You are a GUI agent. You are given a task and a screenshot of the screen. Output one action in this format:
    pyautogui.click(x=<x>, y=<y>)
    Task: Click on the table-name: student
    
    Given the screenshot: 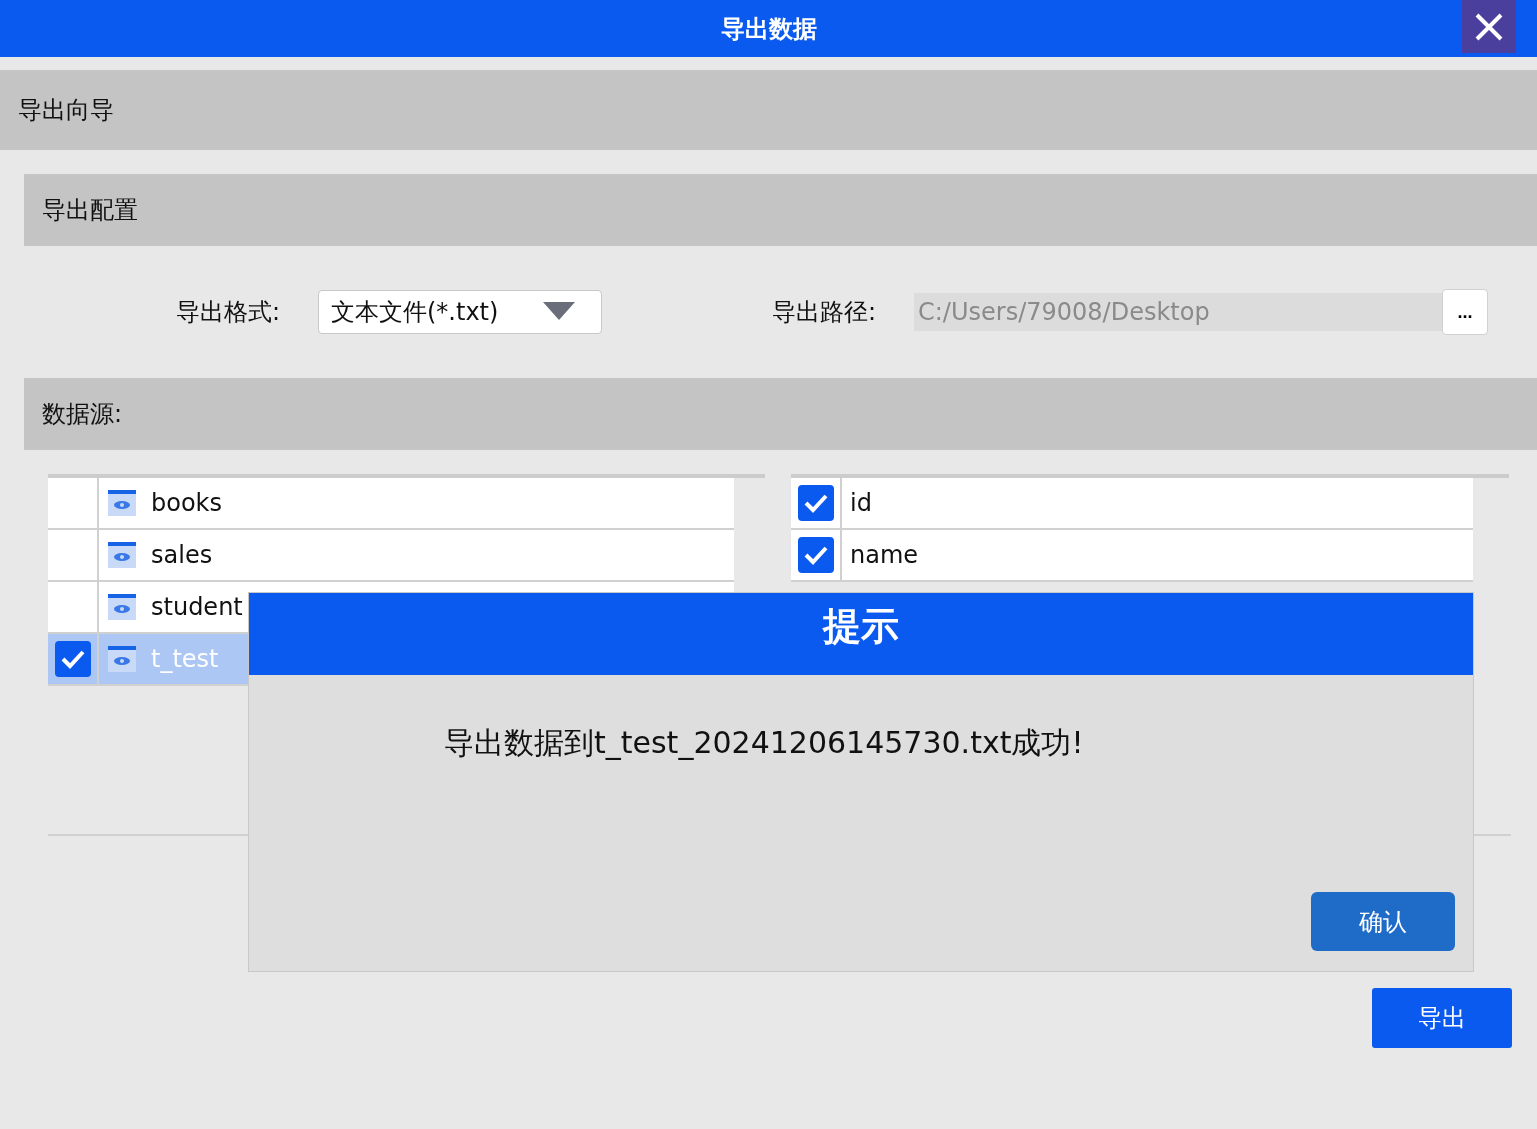 What is the action you would take?
    pyautogui.click(x=197, y=607)
    